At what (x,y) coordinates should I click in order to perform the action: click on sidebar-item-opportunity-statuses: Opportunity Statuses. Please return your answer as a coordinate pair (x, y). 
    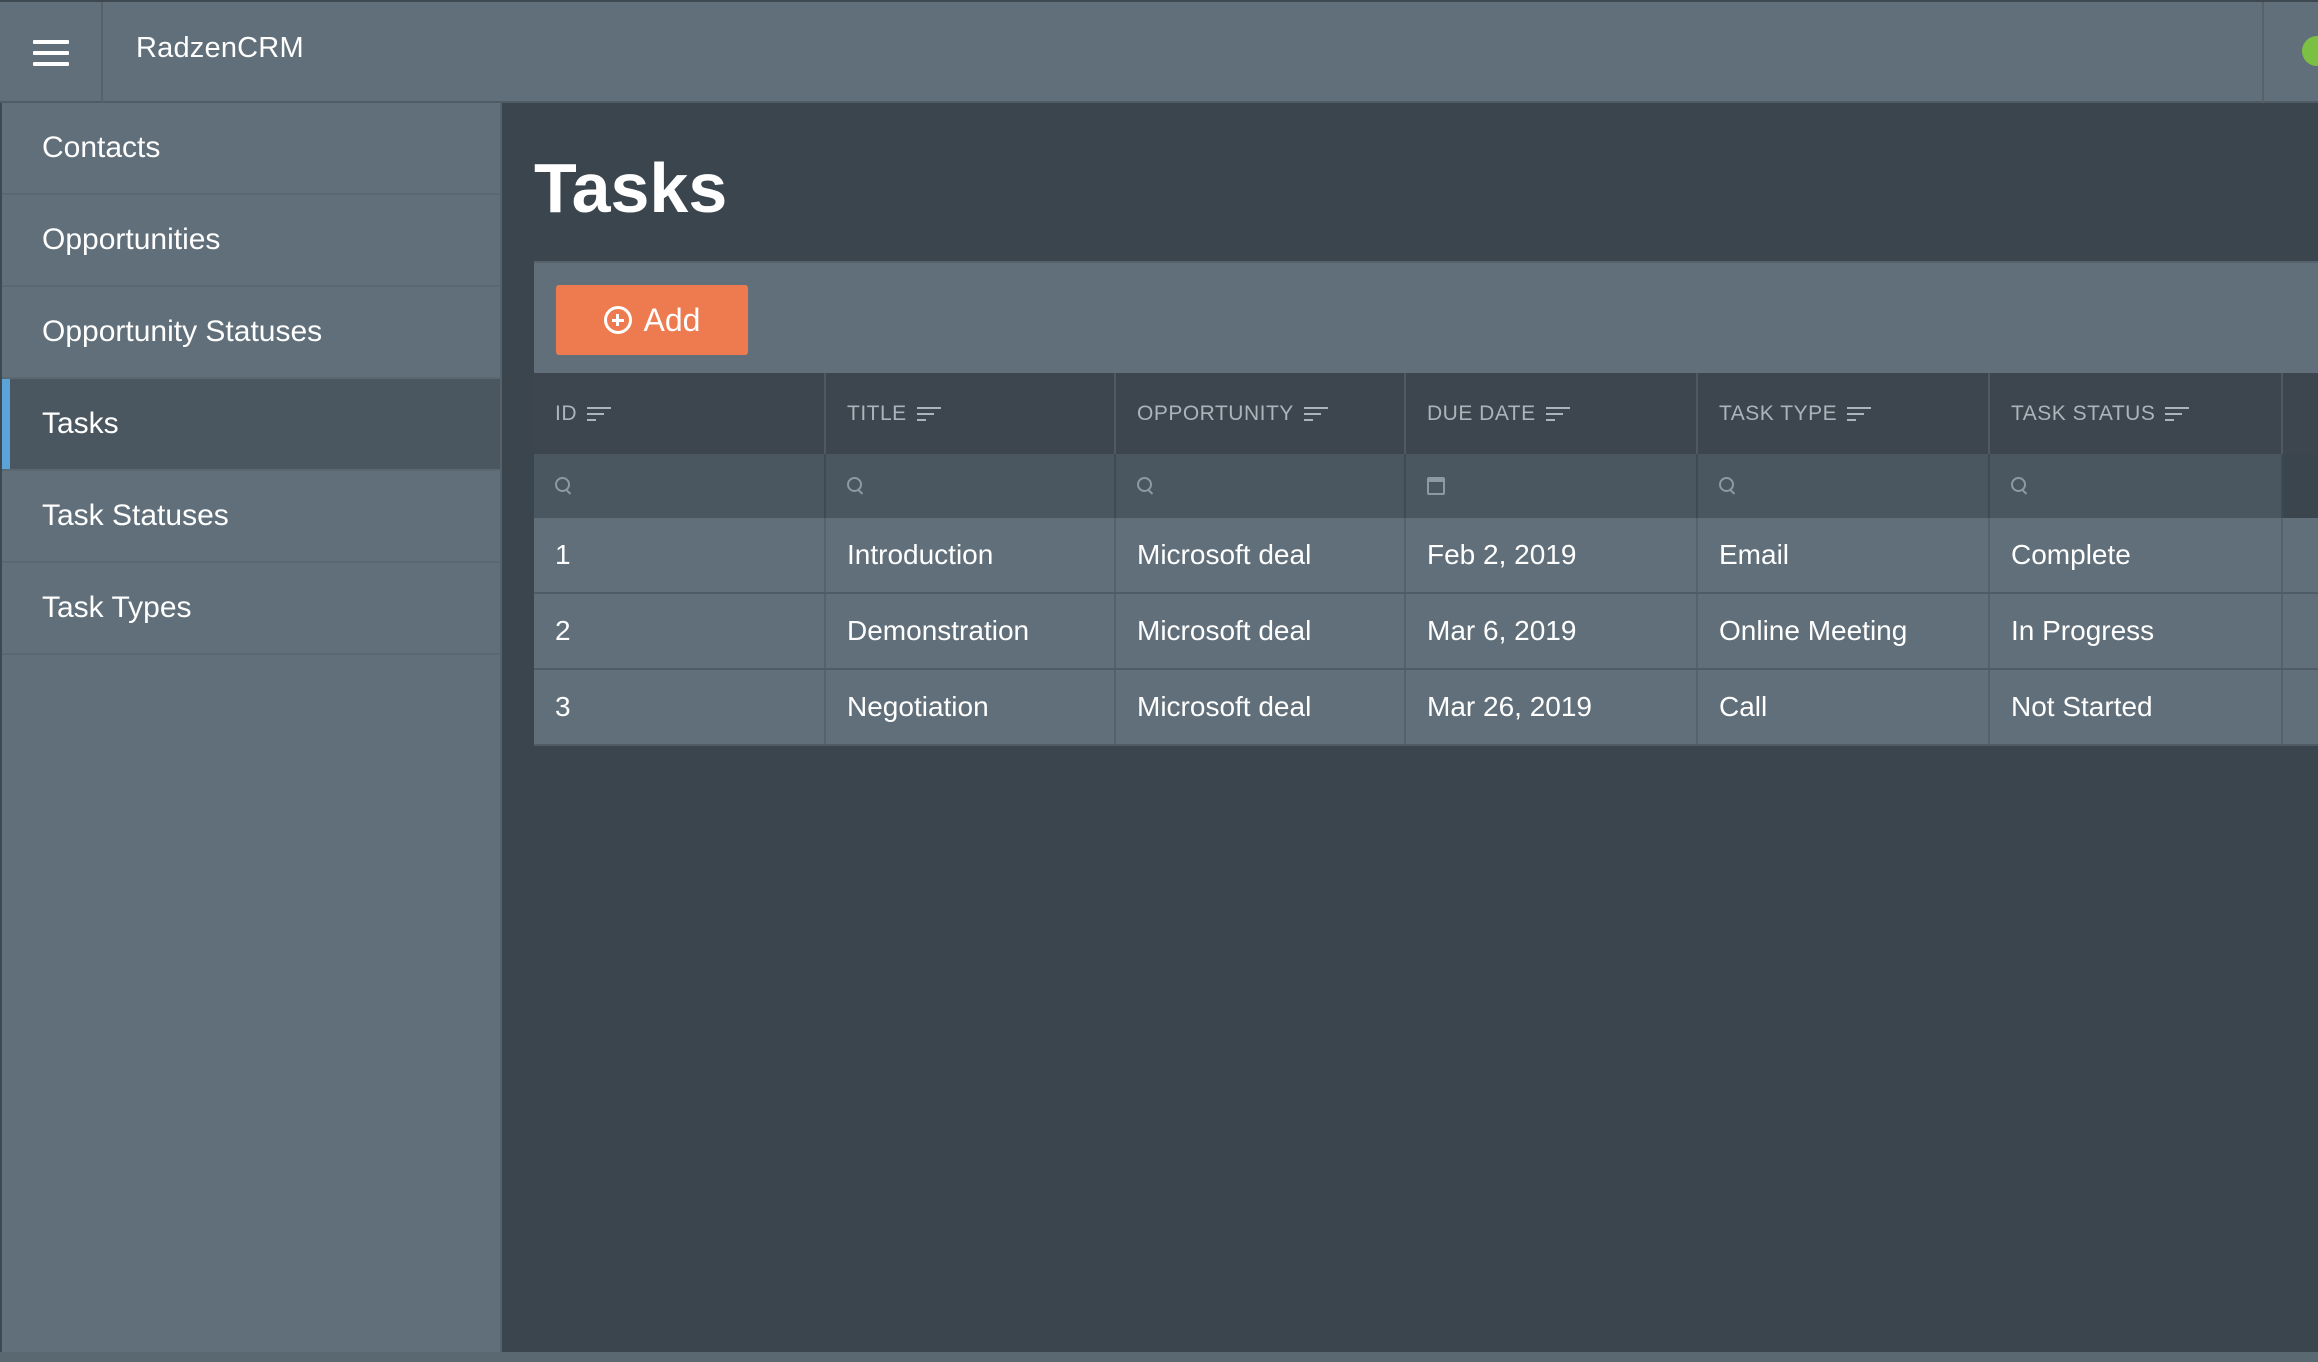
    Looking at the image, I should click on (251, 333).